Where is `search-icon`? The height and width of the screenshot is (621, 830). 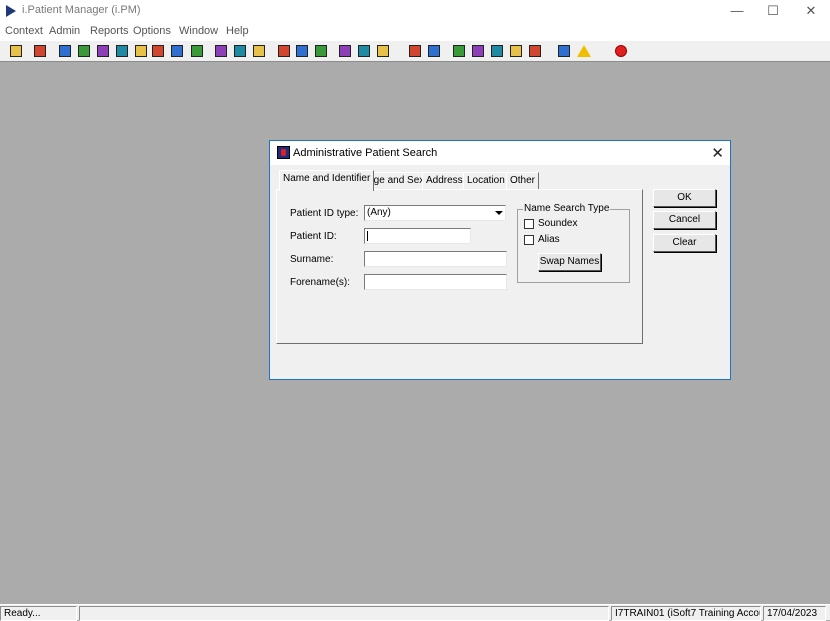
search-icon is located at coordinates (221, 51).